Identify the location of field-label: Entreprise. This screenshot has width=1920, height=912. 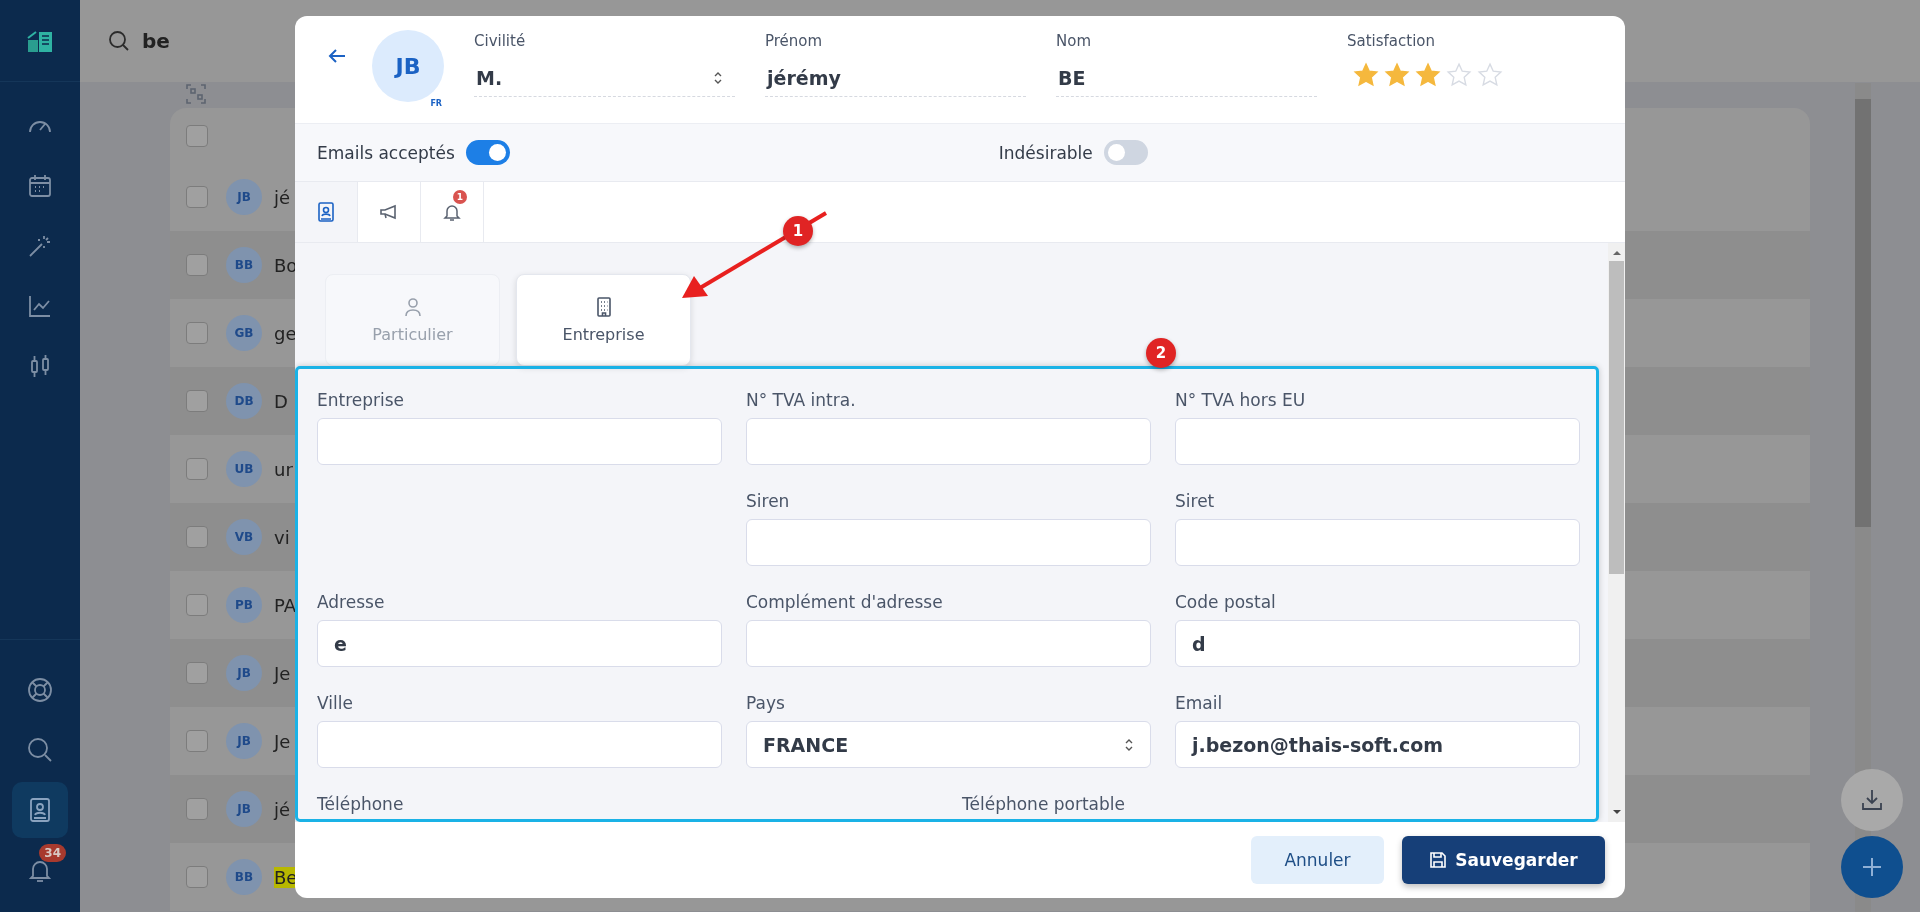
(361, 400).